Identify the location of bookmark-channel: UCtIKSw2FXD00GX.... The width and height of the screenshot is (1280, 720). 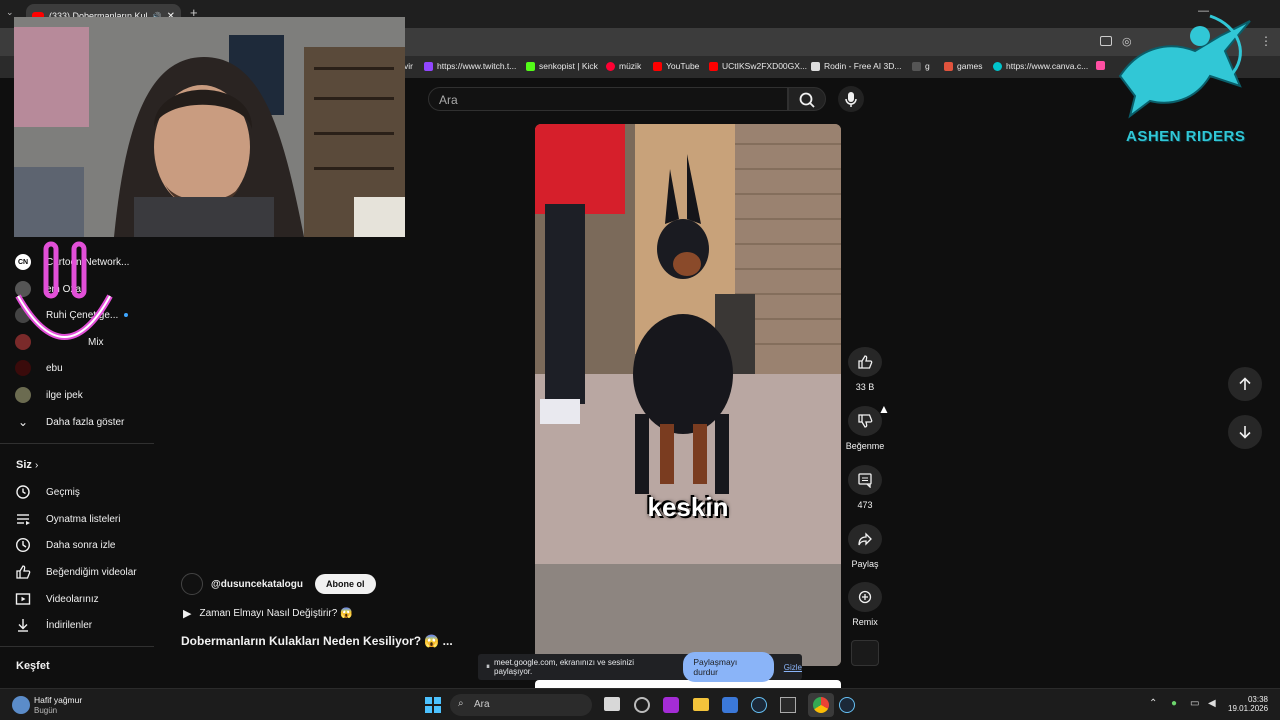
(758, 66).